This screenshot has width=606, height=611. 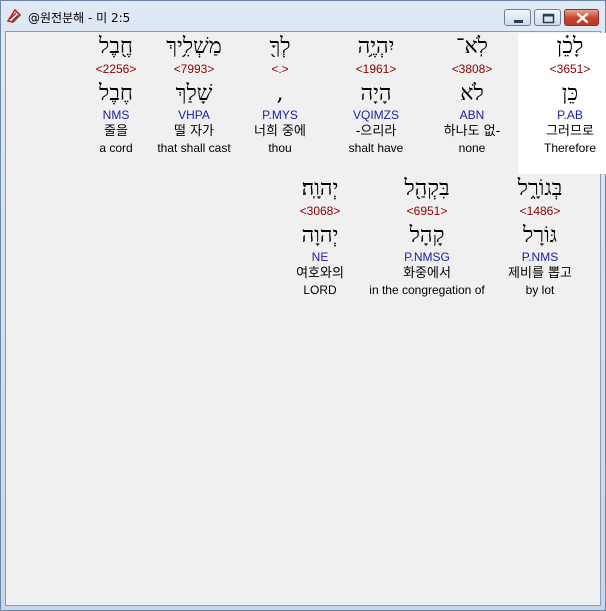 I want to click on morphology-code: ABN, so click(x=472, y=115).